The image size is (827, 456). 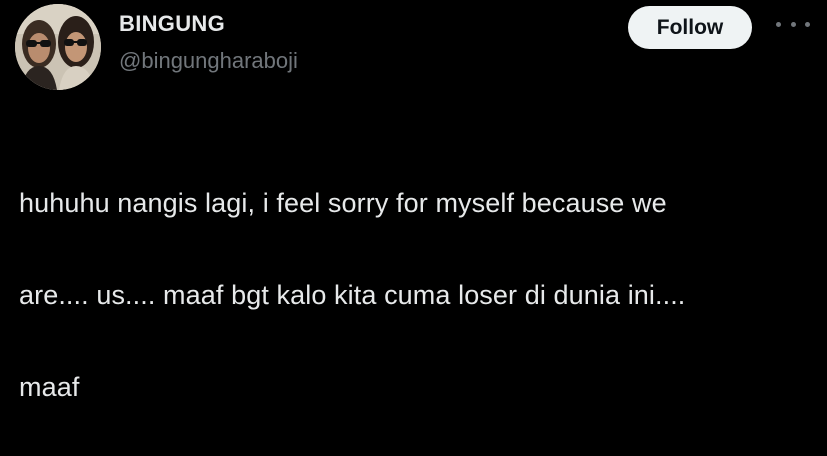 What do you see at coordinates (49, 387) in the screenshot?
I see `tweet-text-line: maaf` at bounding box center [49, 387].